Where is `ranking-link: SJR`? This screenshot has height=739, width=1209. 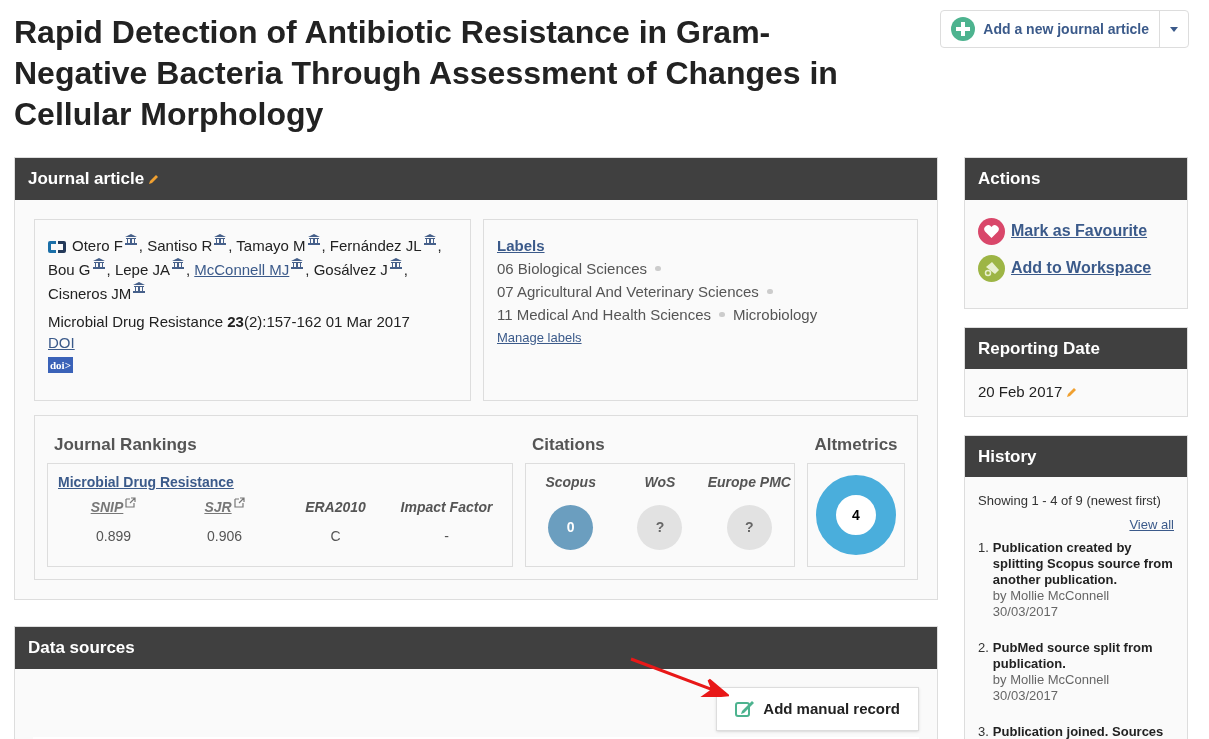
ranking-link: SJR is located at coordinates (218, 507).